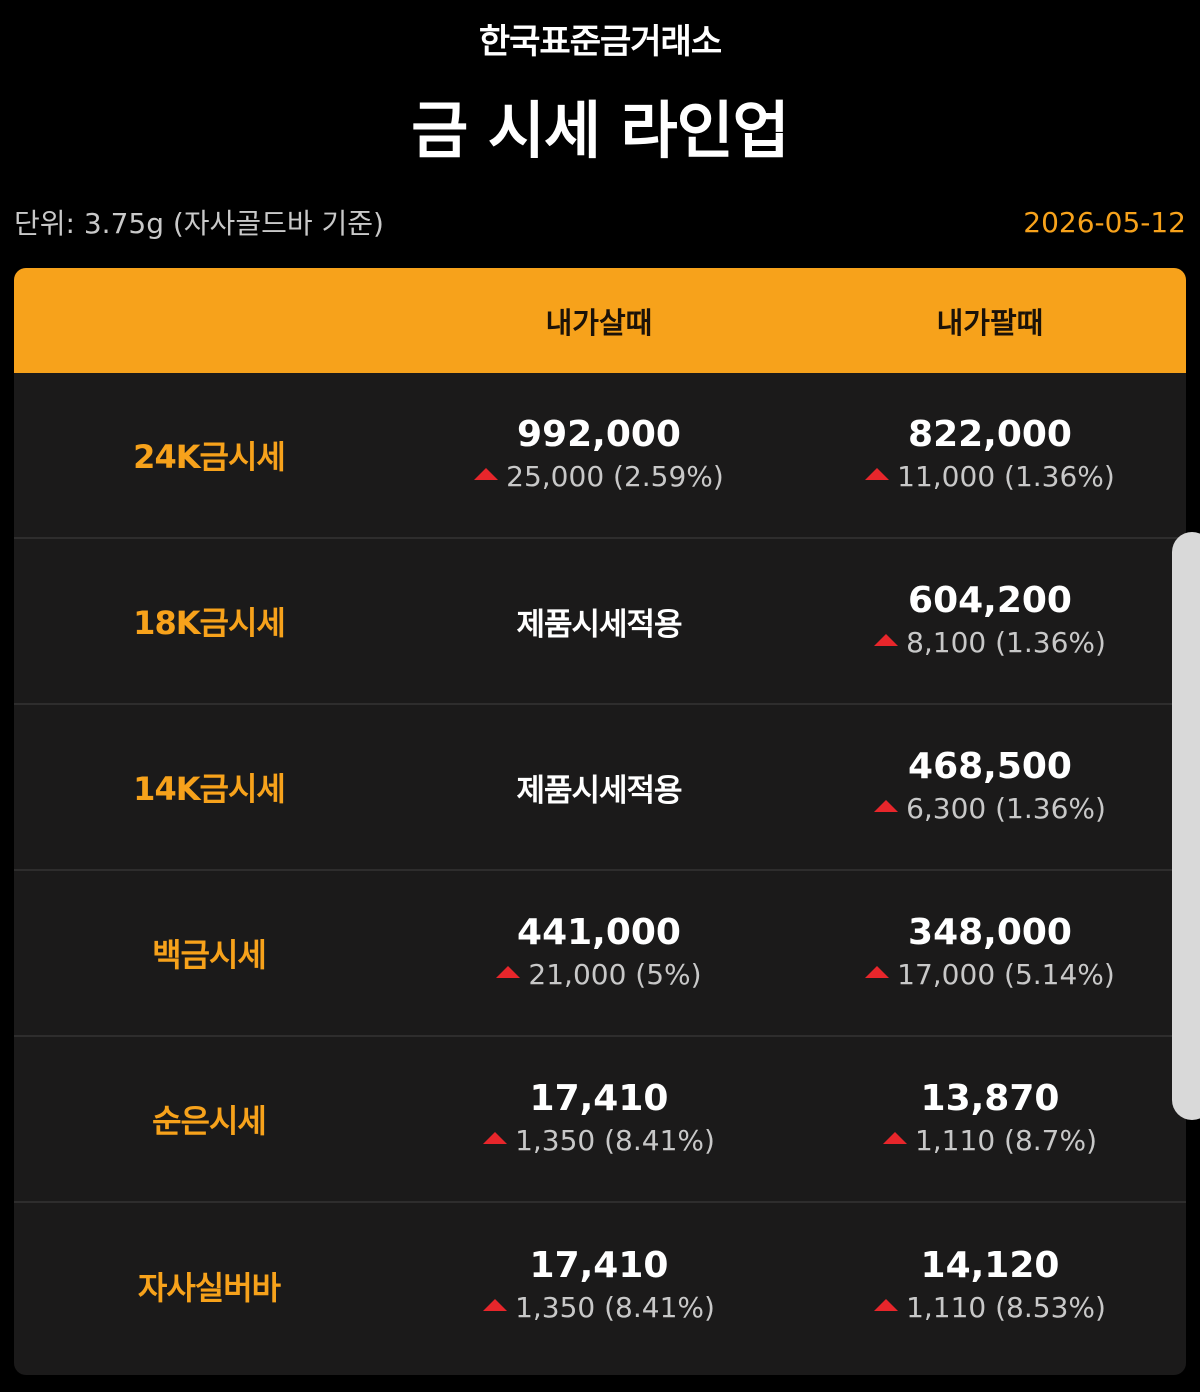 The height and width of the screenshot is (1392, 1200). Describe the element at coordinates (600, 38) in the screenshot. I see `brand-name: 한국표준금거래소` at that location.